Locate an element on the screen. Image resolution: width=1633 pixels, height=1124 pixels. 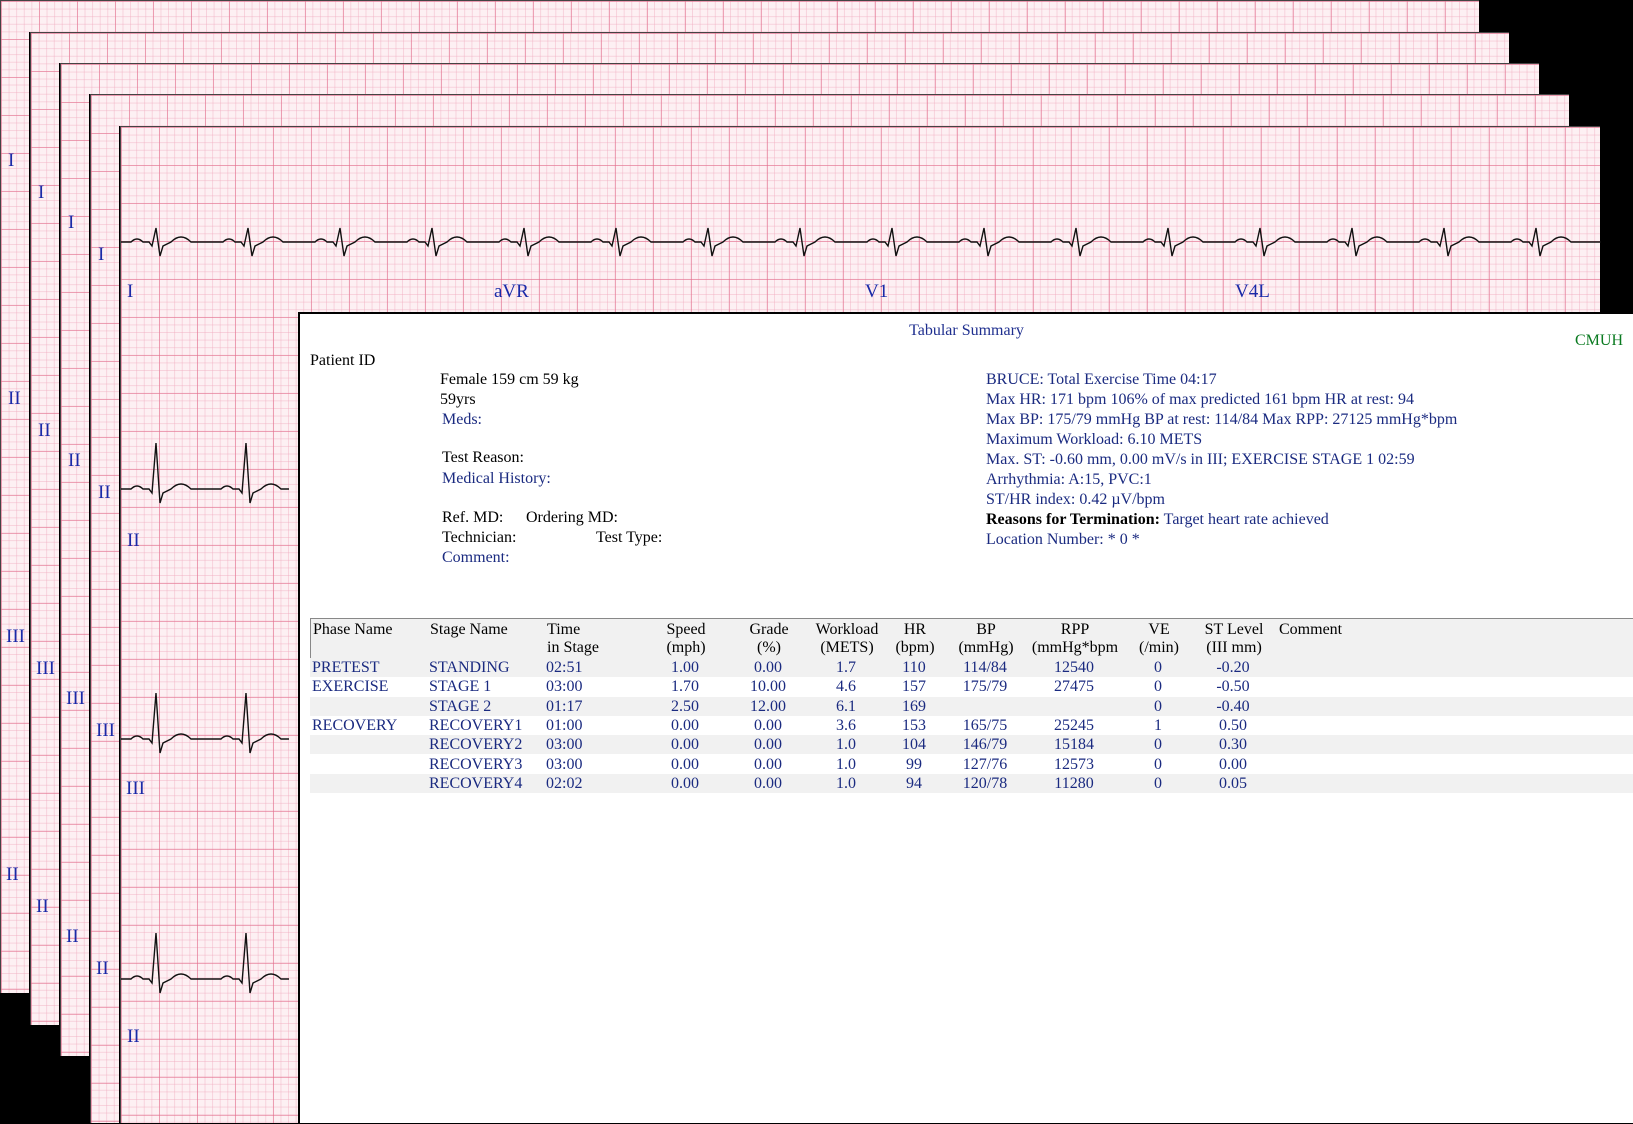
summary-title: Tabular Summary is located at coordinates (966, 330).